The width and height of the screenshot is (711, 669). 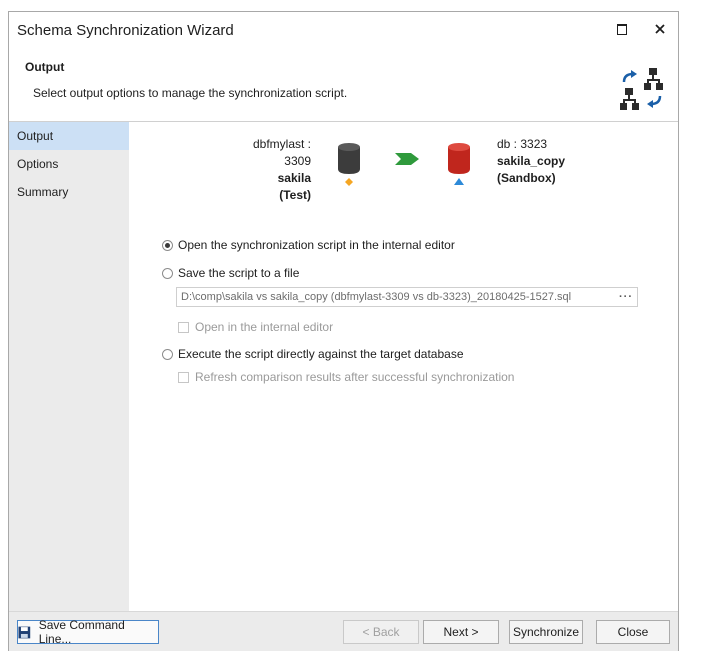 I want to click on option-save-file: Save the script to a file, so click(x=230, y=273).